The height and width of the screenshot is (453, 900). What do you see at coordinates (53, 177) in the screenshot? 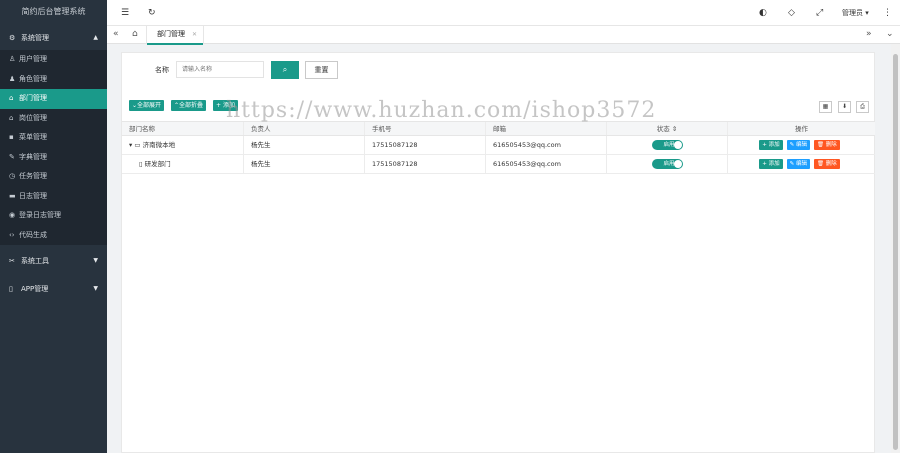
I see `sidebar-item-task: ◷ 任务管理` at bounding box center [53, 177].